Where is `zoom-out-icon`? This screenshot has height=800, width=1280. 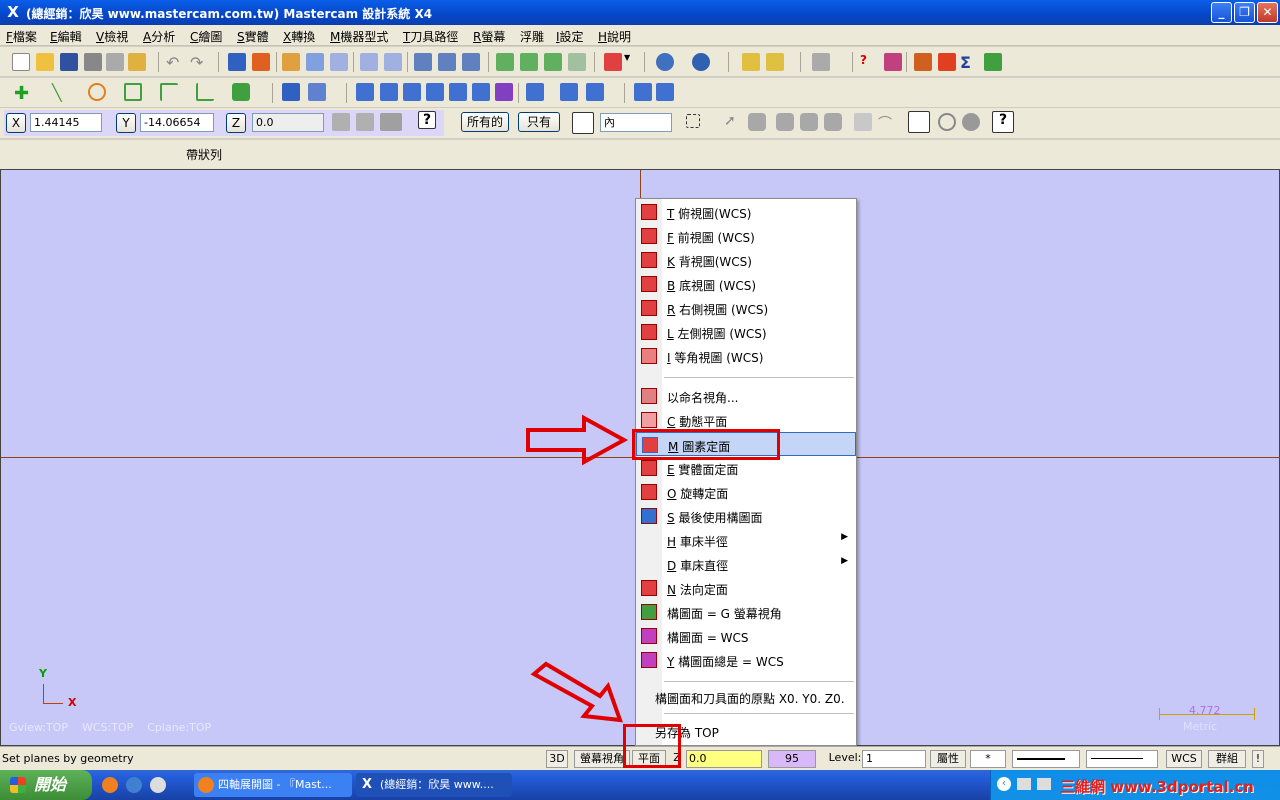 zoom-out-icon is located at coordinates (393, 62).